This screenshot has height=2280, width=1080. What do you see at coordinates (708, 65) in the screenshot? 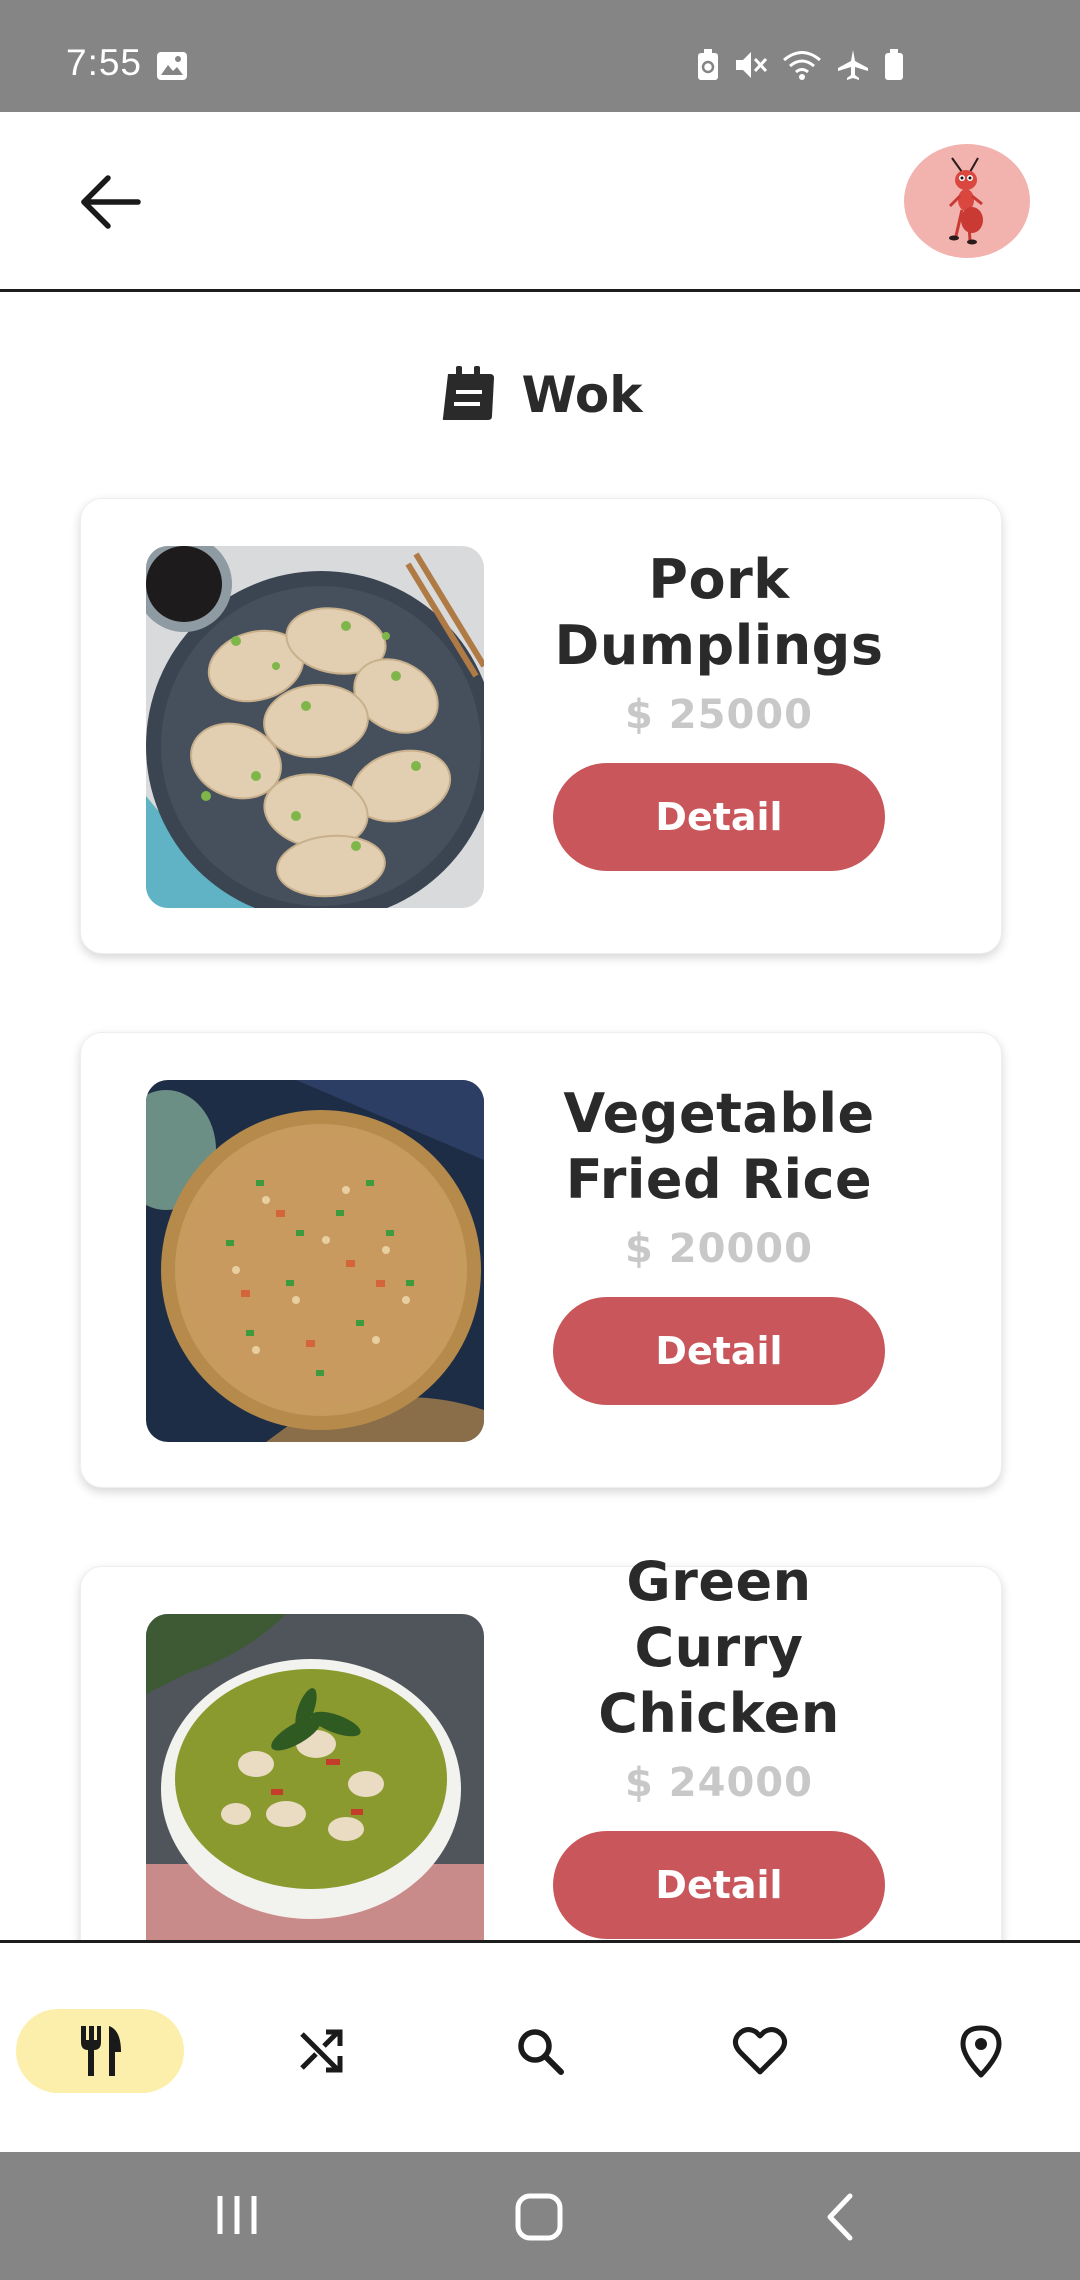
I see `data-saver-icon` at bounding box center [708, 65].